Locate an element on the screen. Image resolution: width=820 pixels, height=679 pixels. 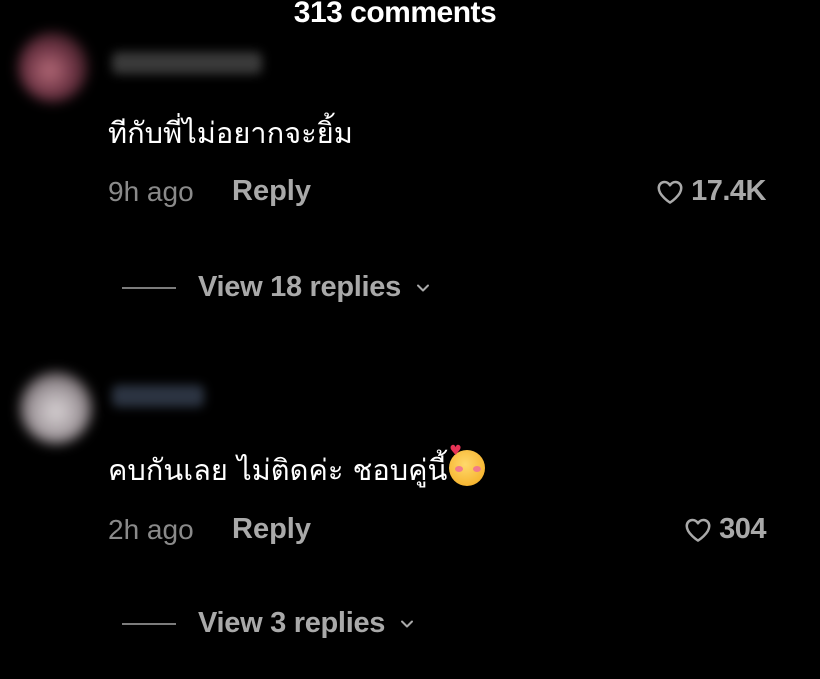
view-replies-label: View 3 replies is located at coordinates (292, 623).